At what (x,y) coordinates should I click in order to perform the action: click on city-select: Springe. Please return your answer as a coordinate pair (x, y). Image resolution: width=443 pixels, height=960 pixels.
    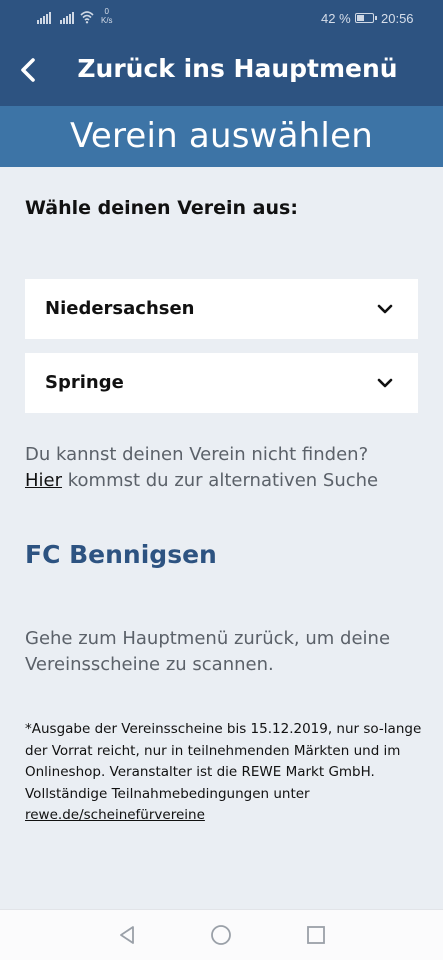
    Looking at the image, I should click on (221, 383).